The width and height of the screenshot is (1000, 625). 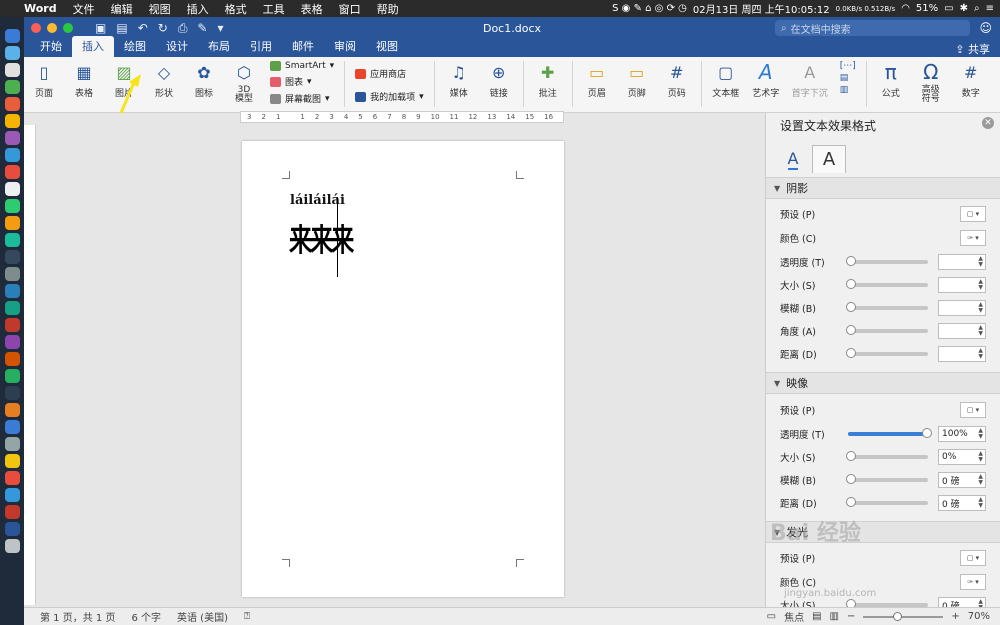 I want to click on menu-file: 文件, so click(x=84, y=9).